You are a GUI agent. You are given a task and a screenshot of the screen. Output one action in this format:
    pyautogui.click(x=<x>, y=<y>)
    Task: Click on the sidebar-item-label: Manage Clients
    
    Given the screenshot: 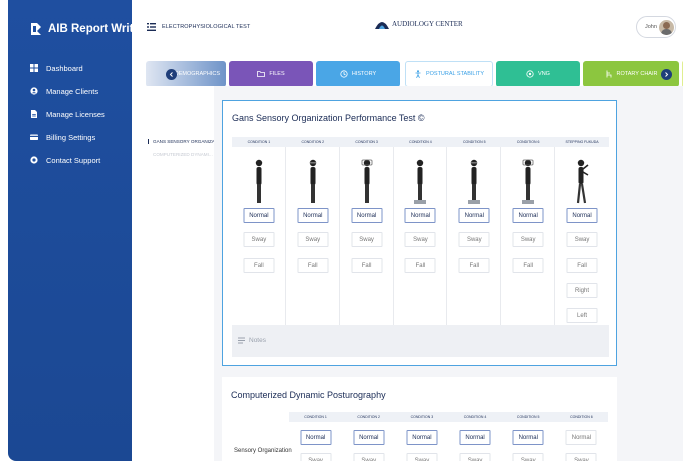 What is the action you would take?
    pyautogui.click(x=72, y=91)
    